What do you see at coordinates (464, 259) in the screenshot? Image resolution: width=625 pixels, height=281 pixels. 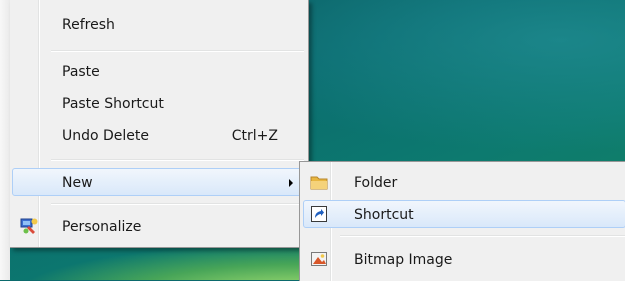 I see `submenu-item-bitmap-image: Bitmap Image` at bounding box center [464, 259].